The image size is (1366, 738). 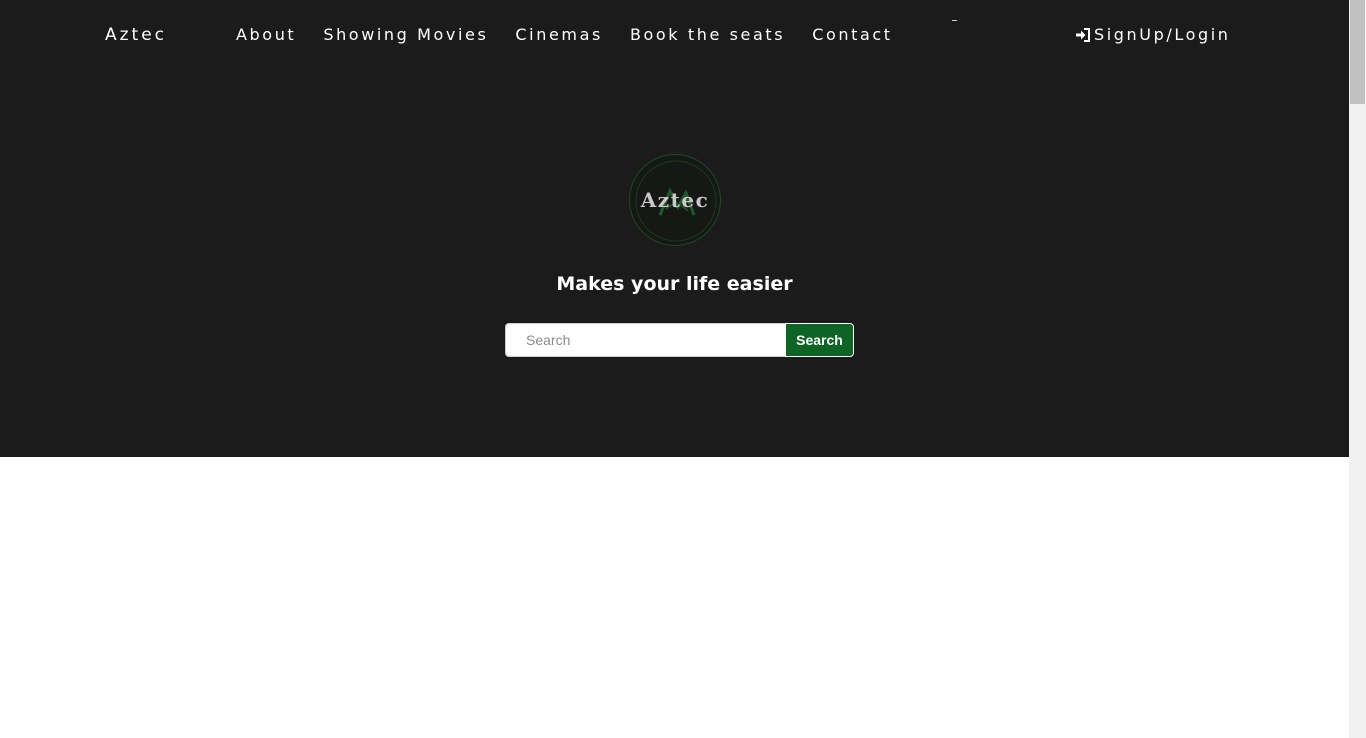 I want to click on aztec-logo: Aztec, so click(x=675, y=200).